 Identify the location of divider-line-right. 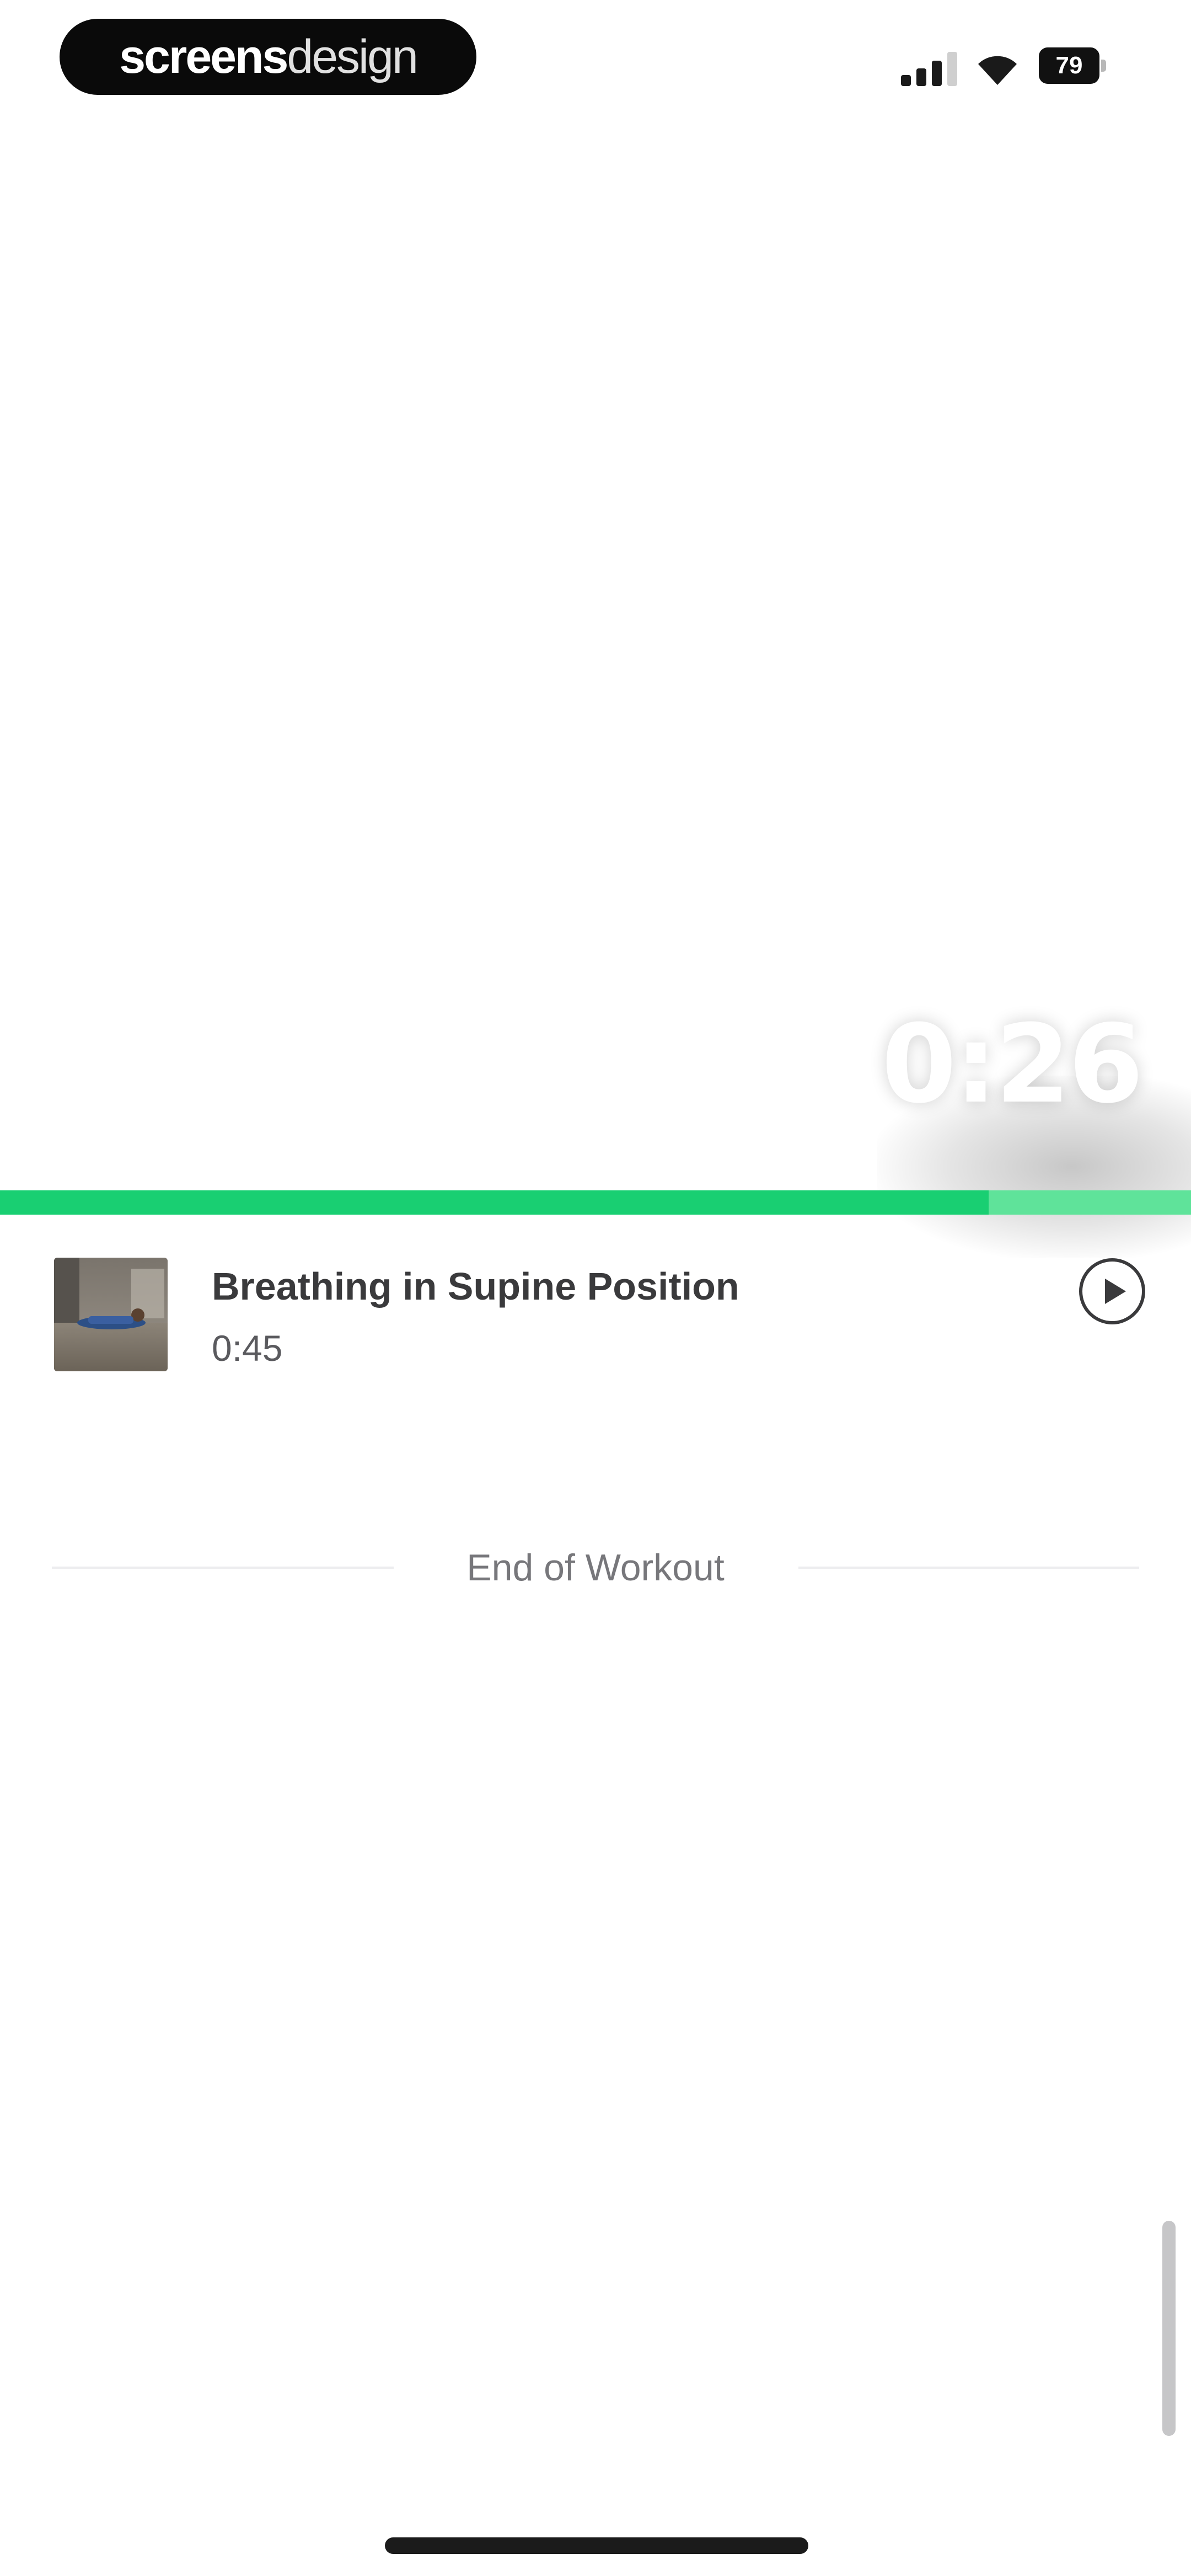
(968, 1568).